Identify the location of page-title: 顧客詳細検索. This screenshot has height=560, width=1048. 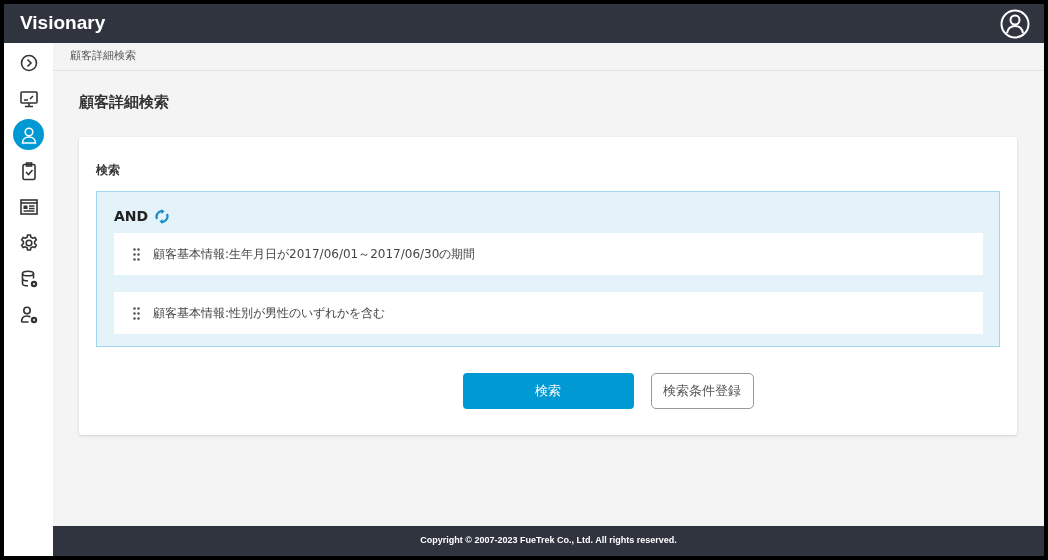
(124, 102).